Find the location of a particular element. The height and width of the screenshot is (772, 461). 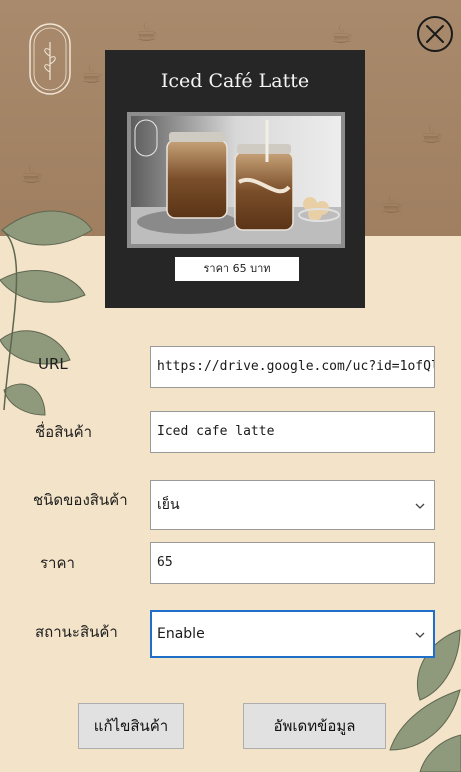

price-tag: ราคา 65 บาท is located at coordinates (235, 269).